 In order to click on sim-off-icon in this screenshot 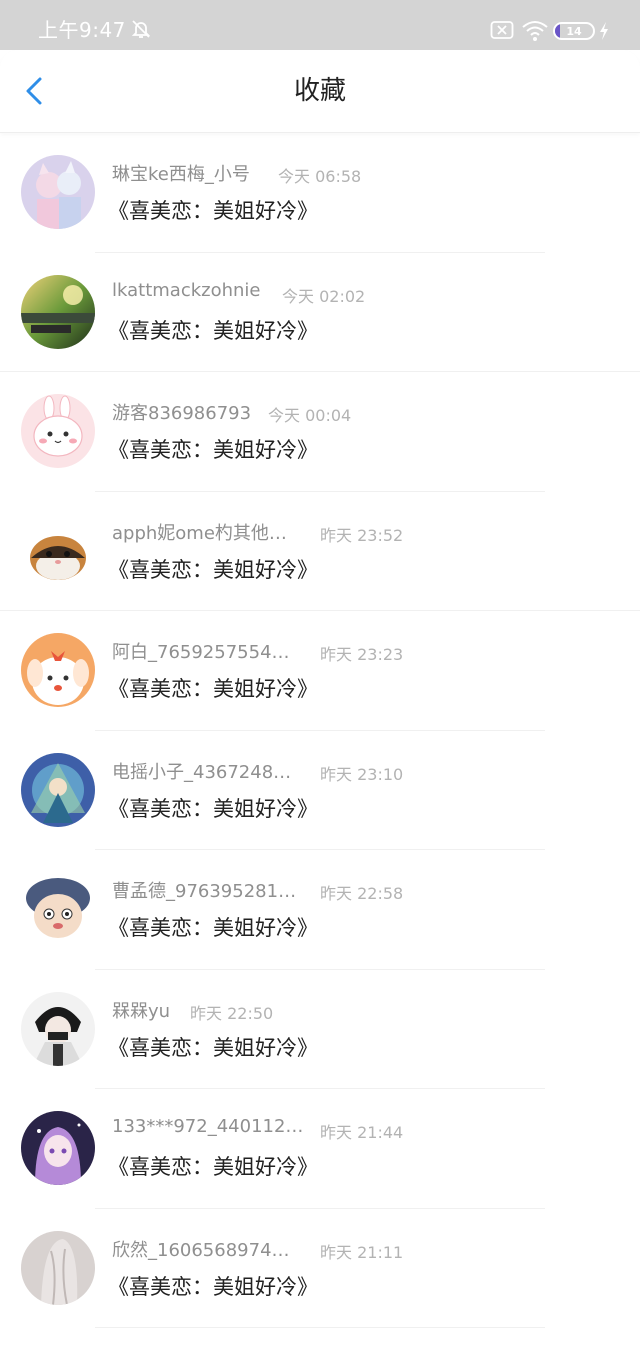, I will do `click(502, 32)`.